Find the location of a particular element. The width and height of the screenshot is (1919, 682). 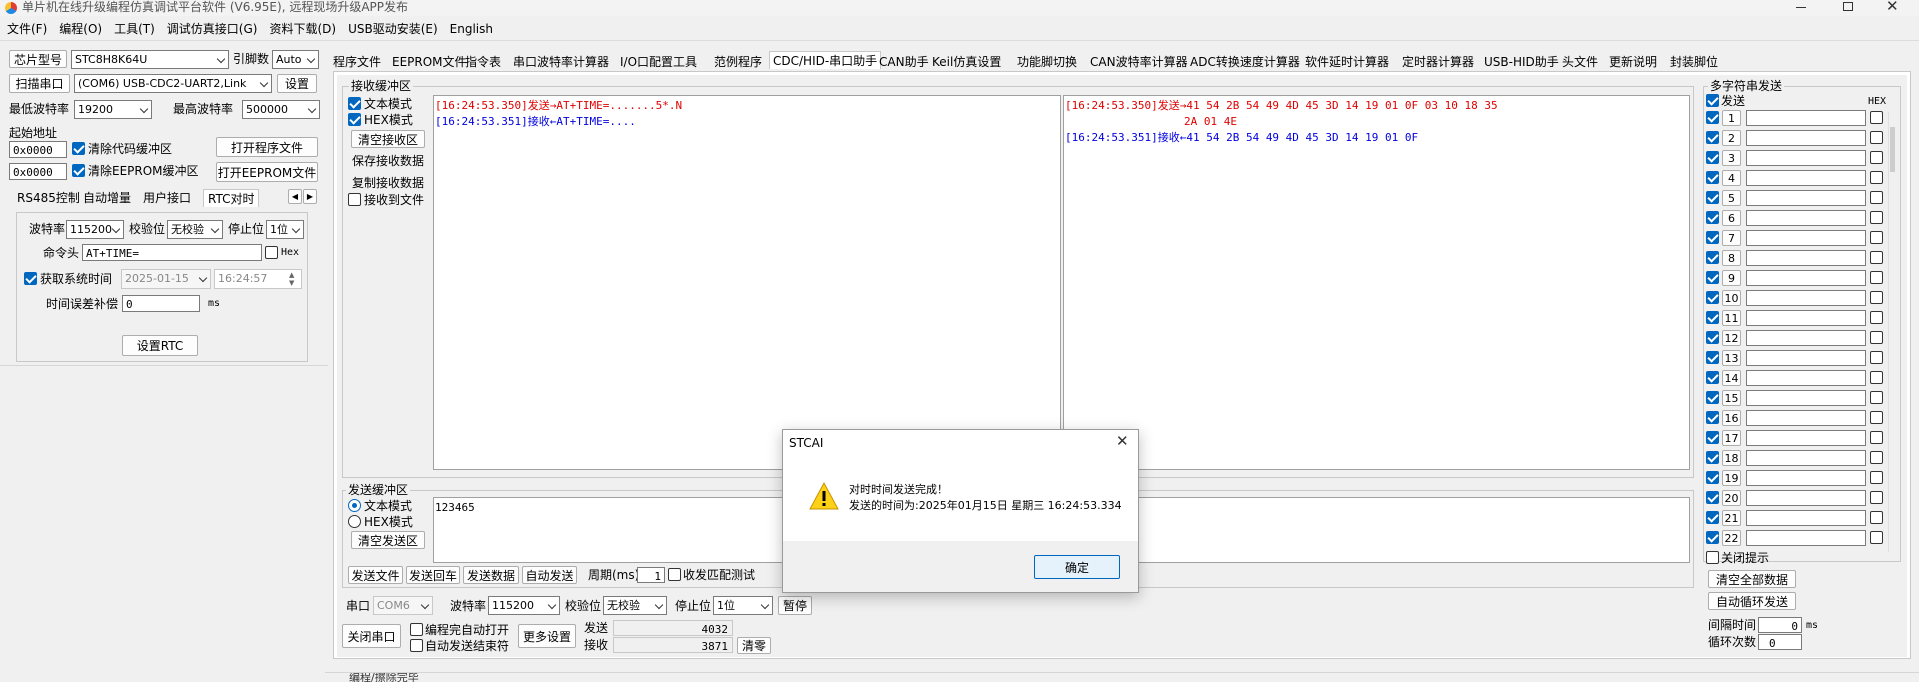

close-hint-checkbox is located at coordinates (1712, 557).